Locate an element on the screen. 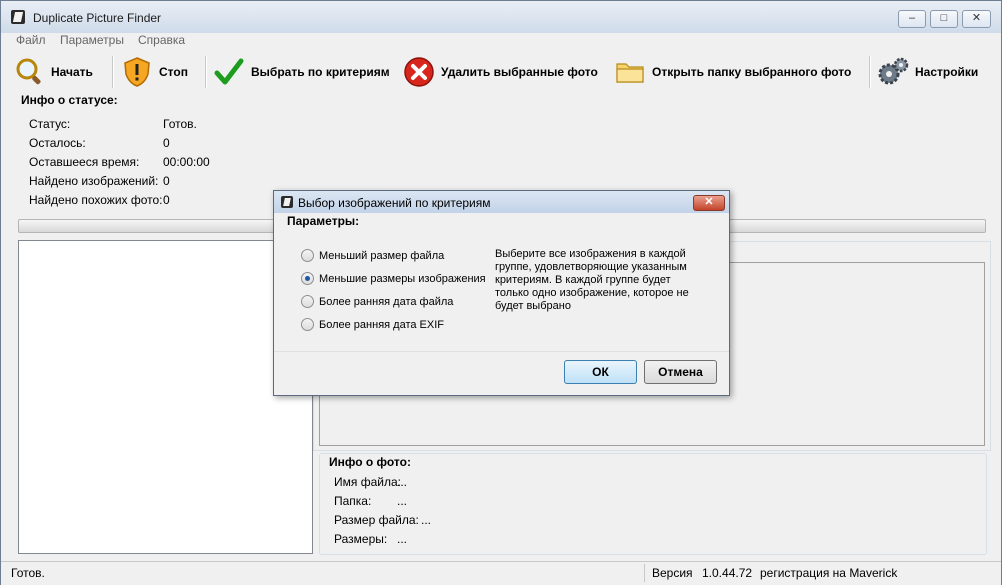 This screenshot has width=1002, height=585. menu-file: Файл is located at coordinates (31, 40).